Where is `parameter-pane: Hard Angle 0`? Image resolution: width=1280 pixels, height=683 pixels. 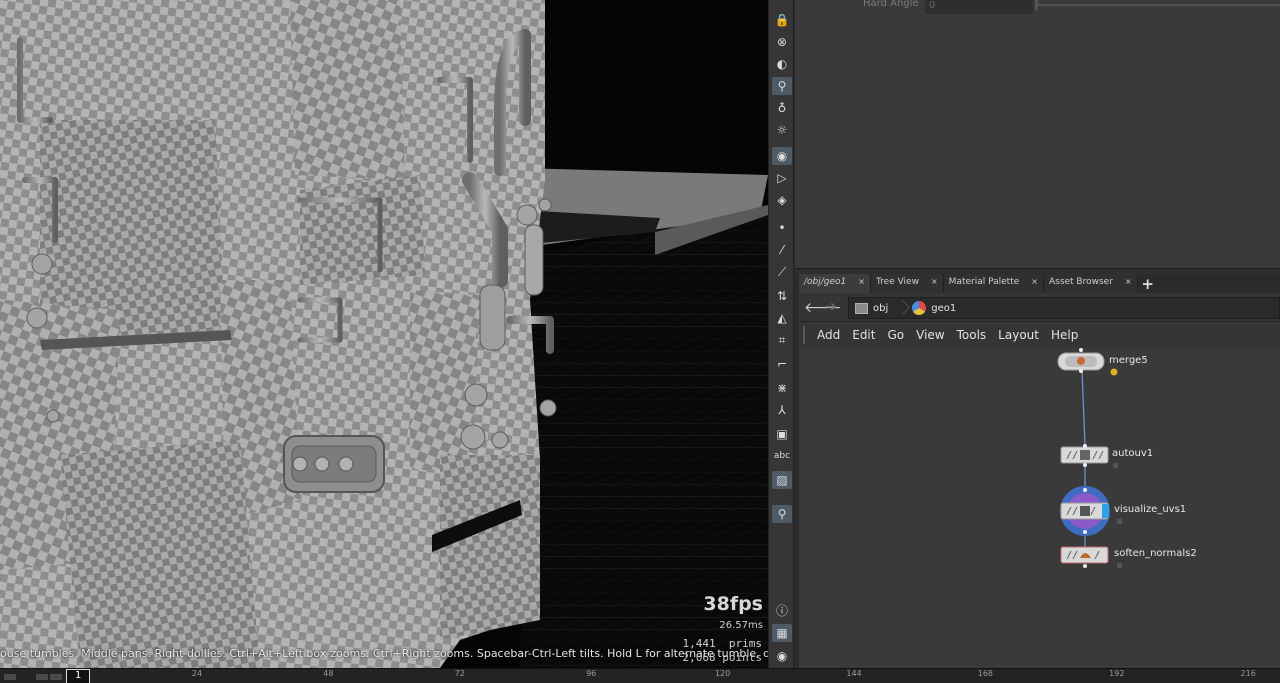
parameter-pane: Hard Angle 0 is located at coordinates (1037, 134).